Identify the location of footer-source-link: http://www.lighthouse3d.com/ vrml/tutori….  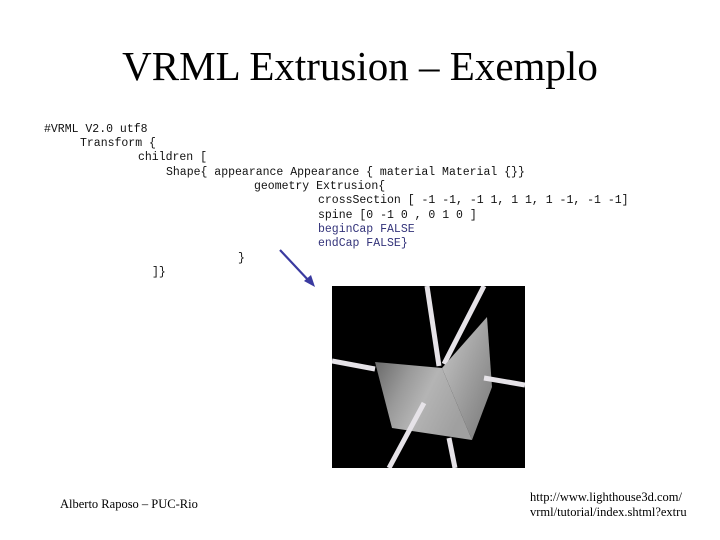
(608, 505).